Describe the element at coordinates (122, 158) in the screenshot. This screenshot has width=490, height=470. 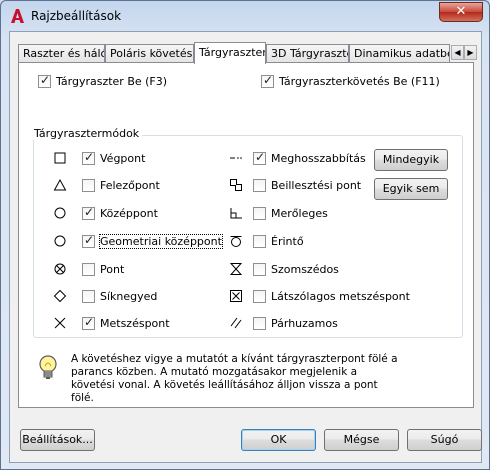
I see `endpoint-label: Végpont` at that location.